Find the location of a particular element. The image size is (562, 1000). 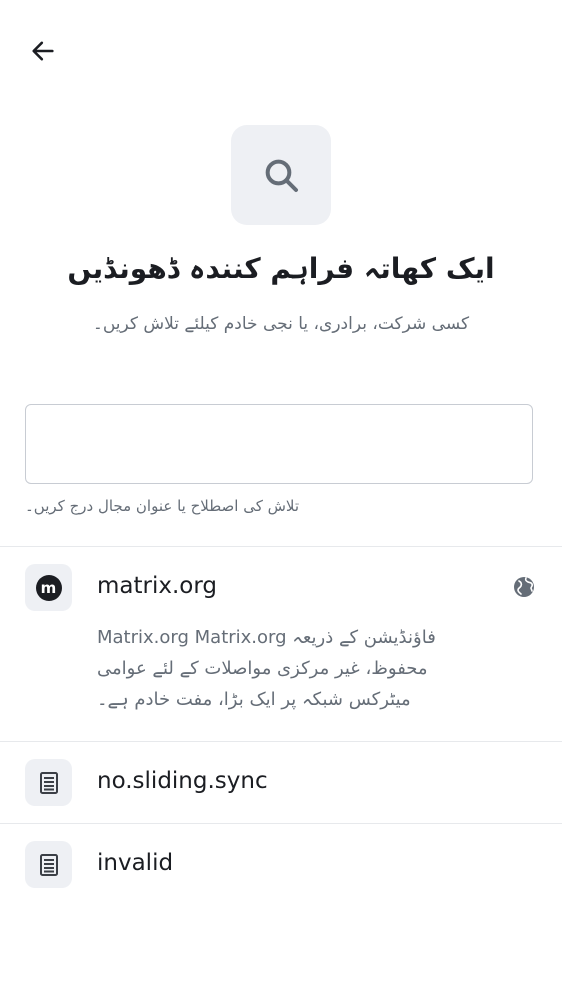

globe-icon is located at coordinates (524, 587).